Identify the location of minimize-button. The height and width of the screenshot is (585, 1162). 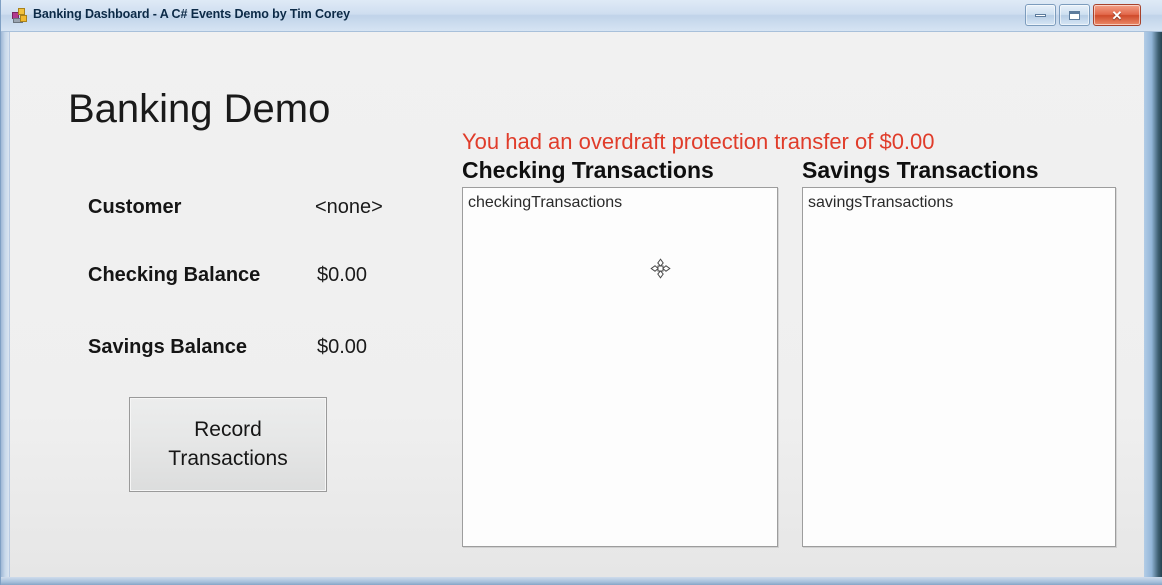
(1040, 15).